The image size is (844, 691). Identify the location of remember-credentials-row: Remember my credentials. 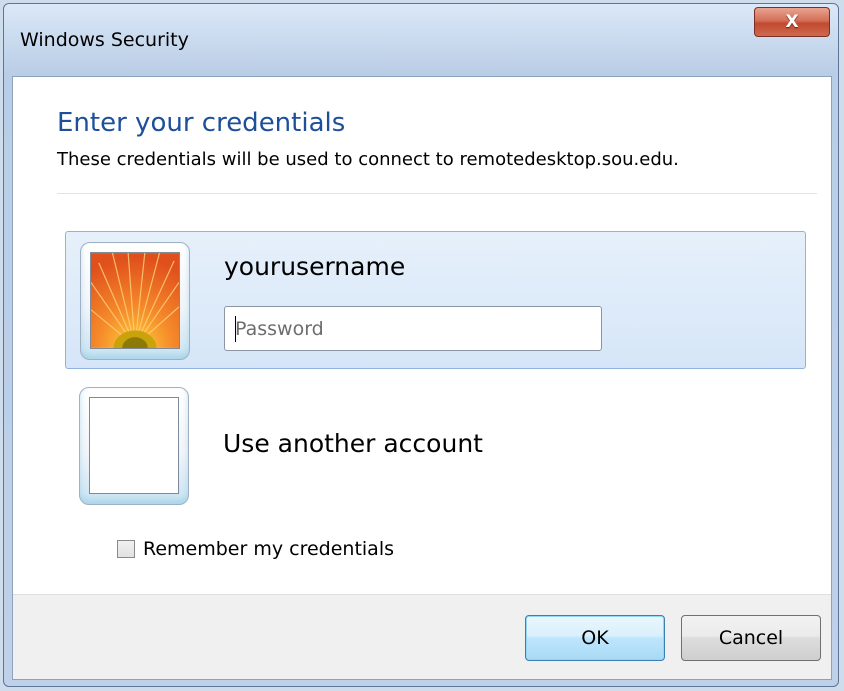
(255, 549).